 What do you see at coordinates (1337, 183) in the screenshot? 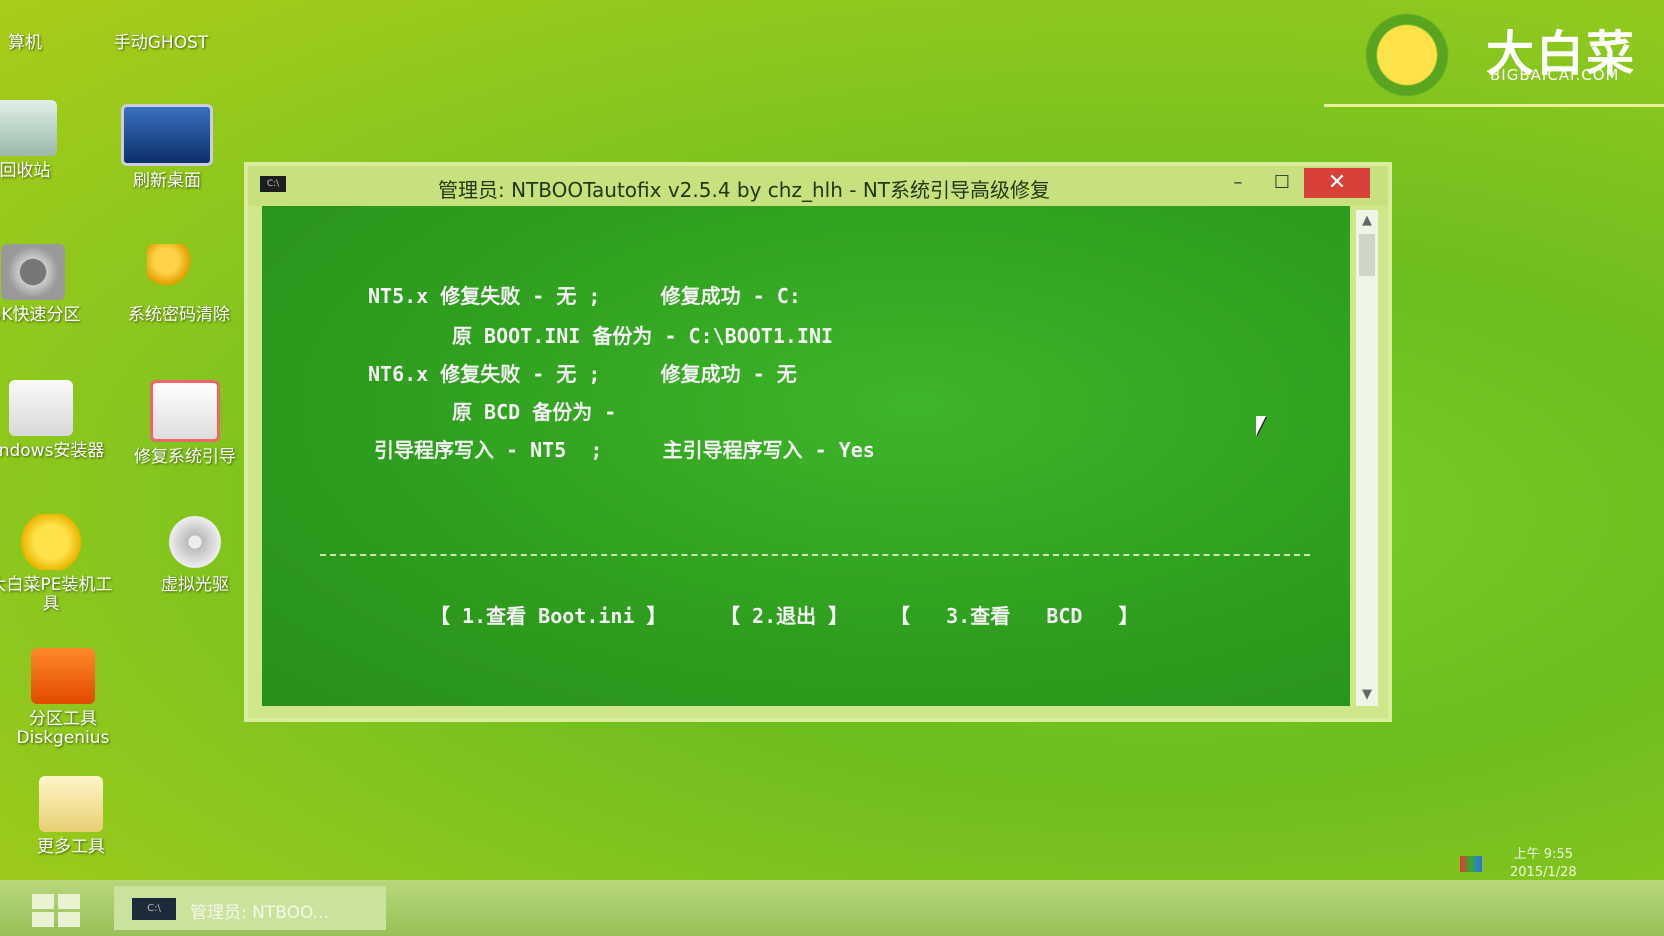
I see `close-button: ✕` at bounding box center [1337, 183].